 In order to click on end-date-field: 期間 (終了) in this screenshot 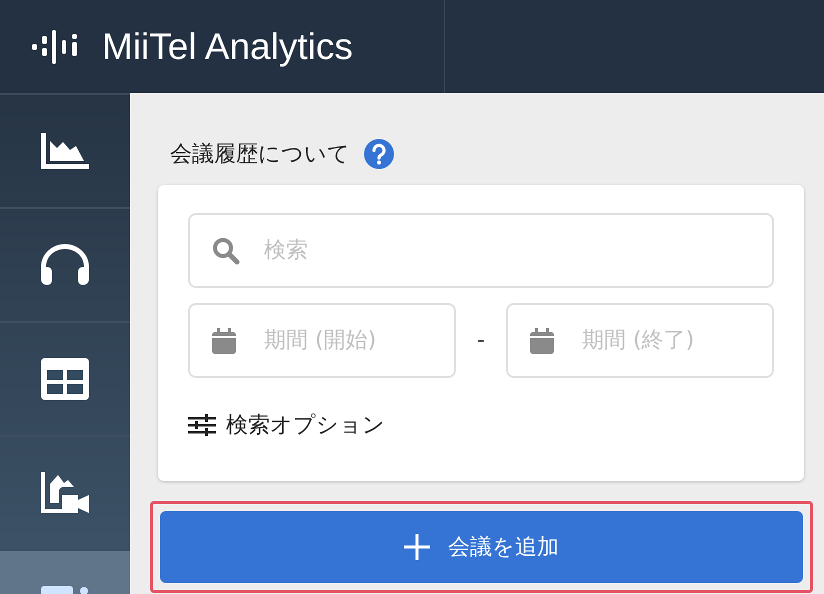, I will do `click(640, 340)`.